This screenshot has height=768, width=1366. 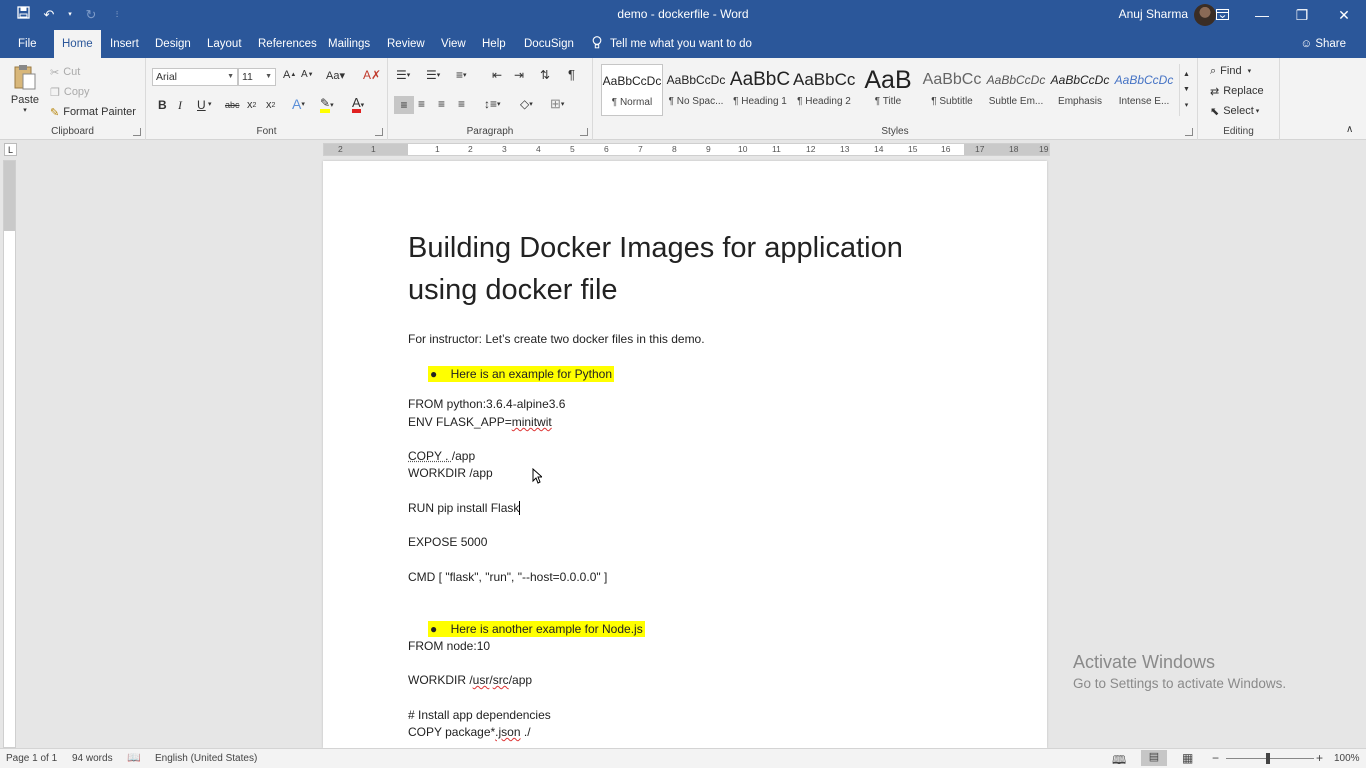 I want to click on tab-review: Review, so click(x=406, y=44).